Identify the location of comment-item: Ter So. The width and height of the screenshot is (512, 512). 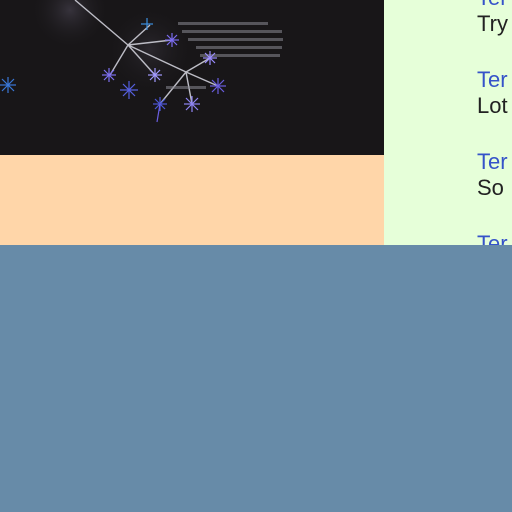
(494, 175).